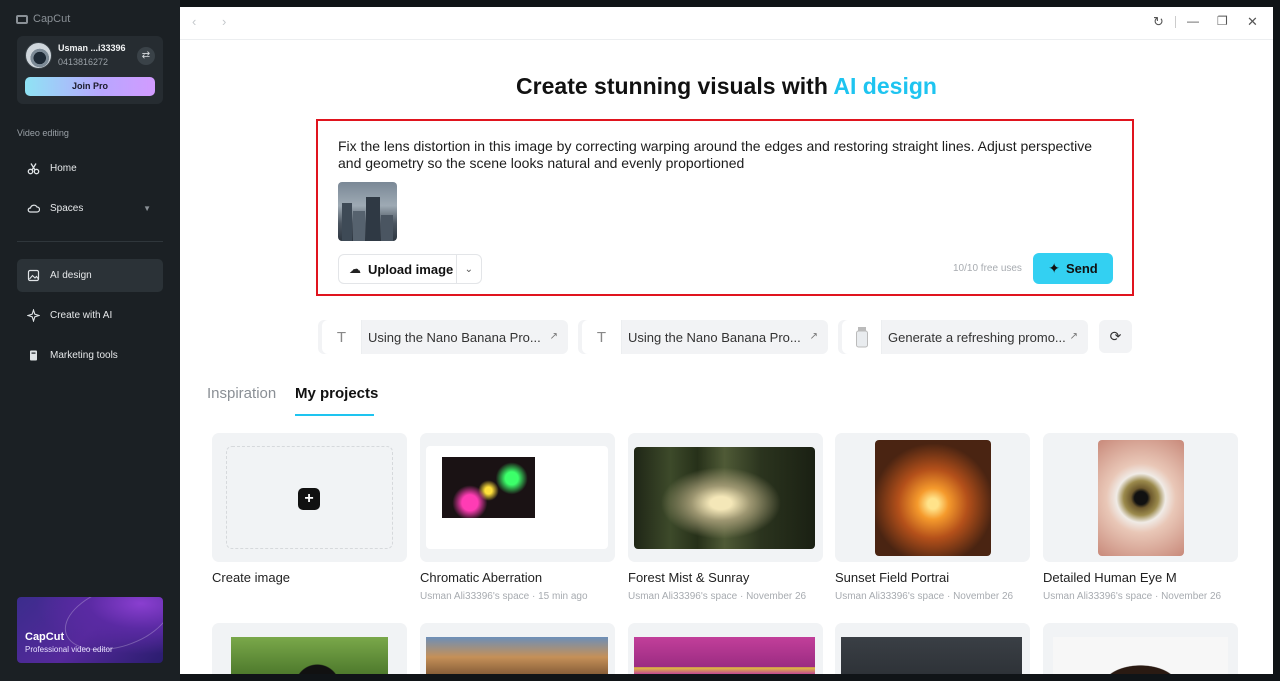 The image size is (1280, 681). Describe the element at coordinates (45, 637) in the screenshot. I see `promo-title: CapCut` at that location.